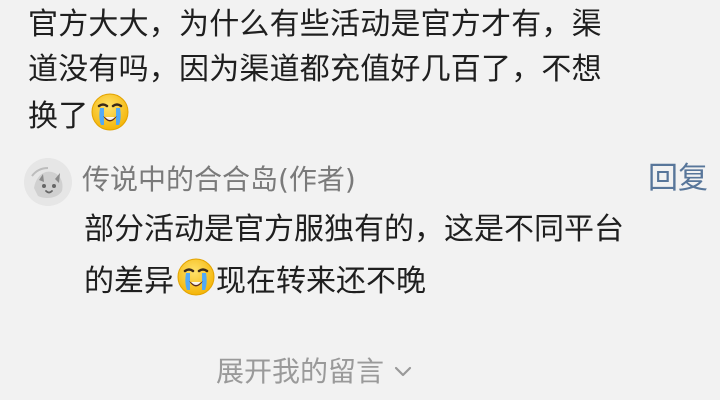  I want to click on reply-line-text: 的差异, so click(129, 281).